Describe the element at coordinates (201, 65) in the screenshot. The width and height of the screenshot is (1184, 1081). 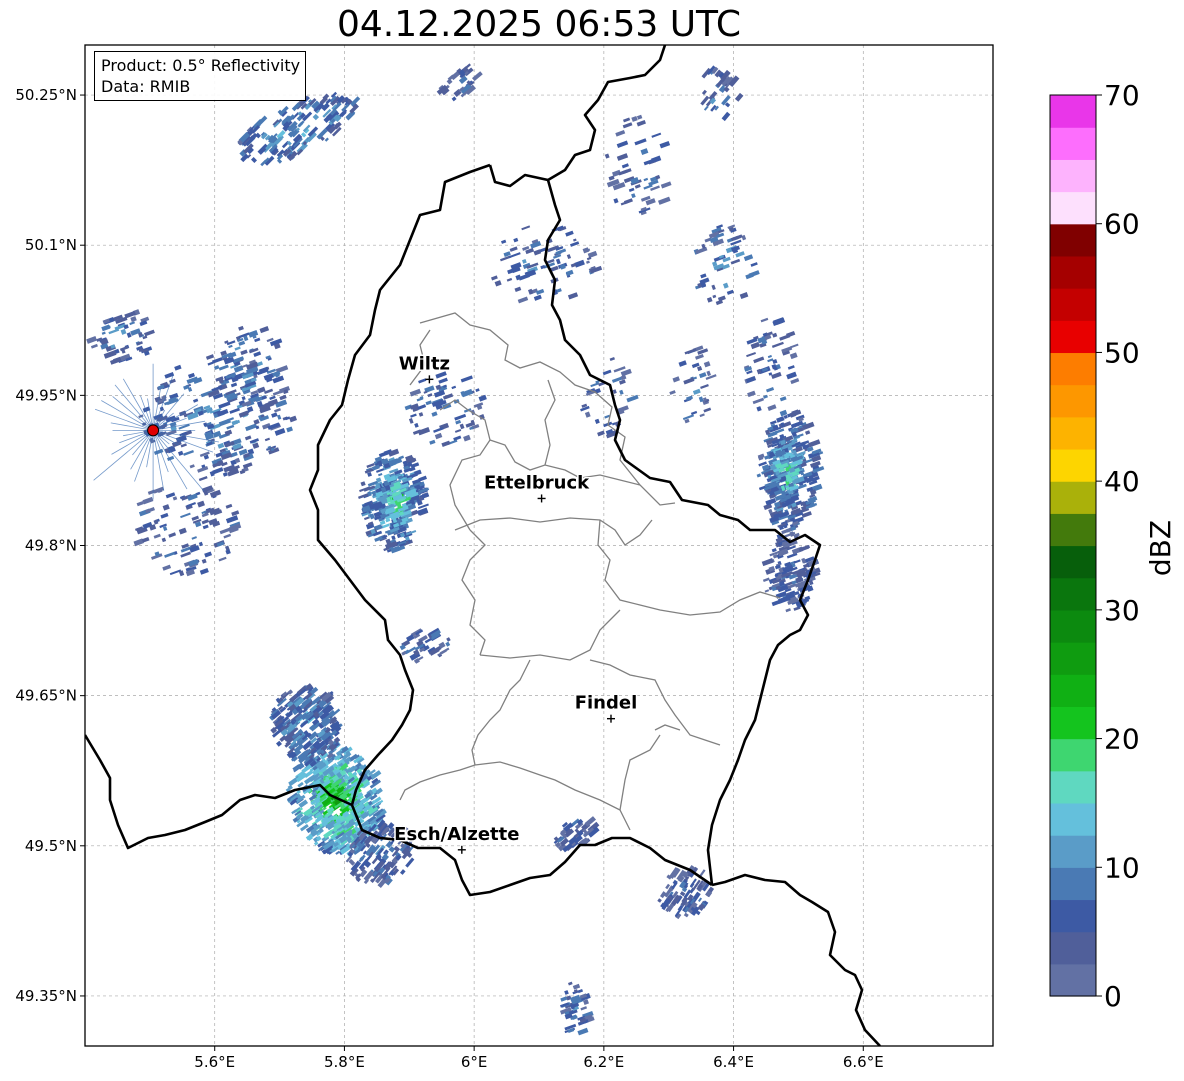
I see `product-label: Product: 0.5° Reflectivity` at that location.